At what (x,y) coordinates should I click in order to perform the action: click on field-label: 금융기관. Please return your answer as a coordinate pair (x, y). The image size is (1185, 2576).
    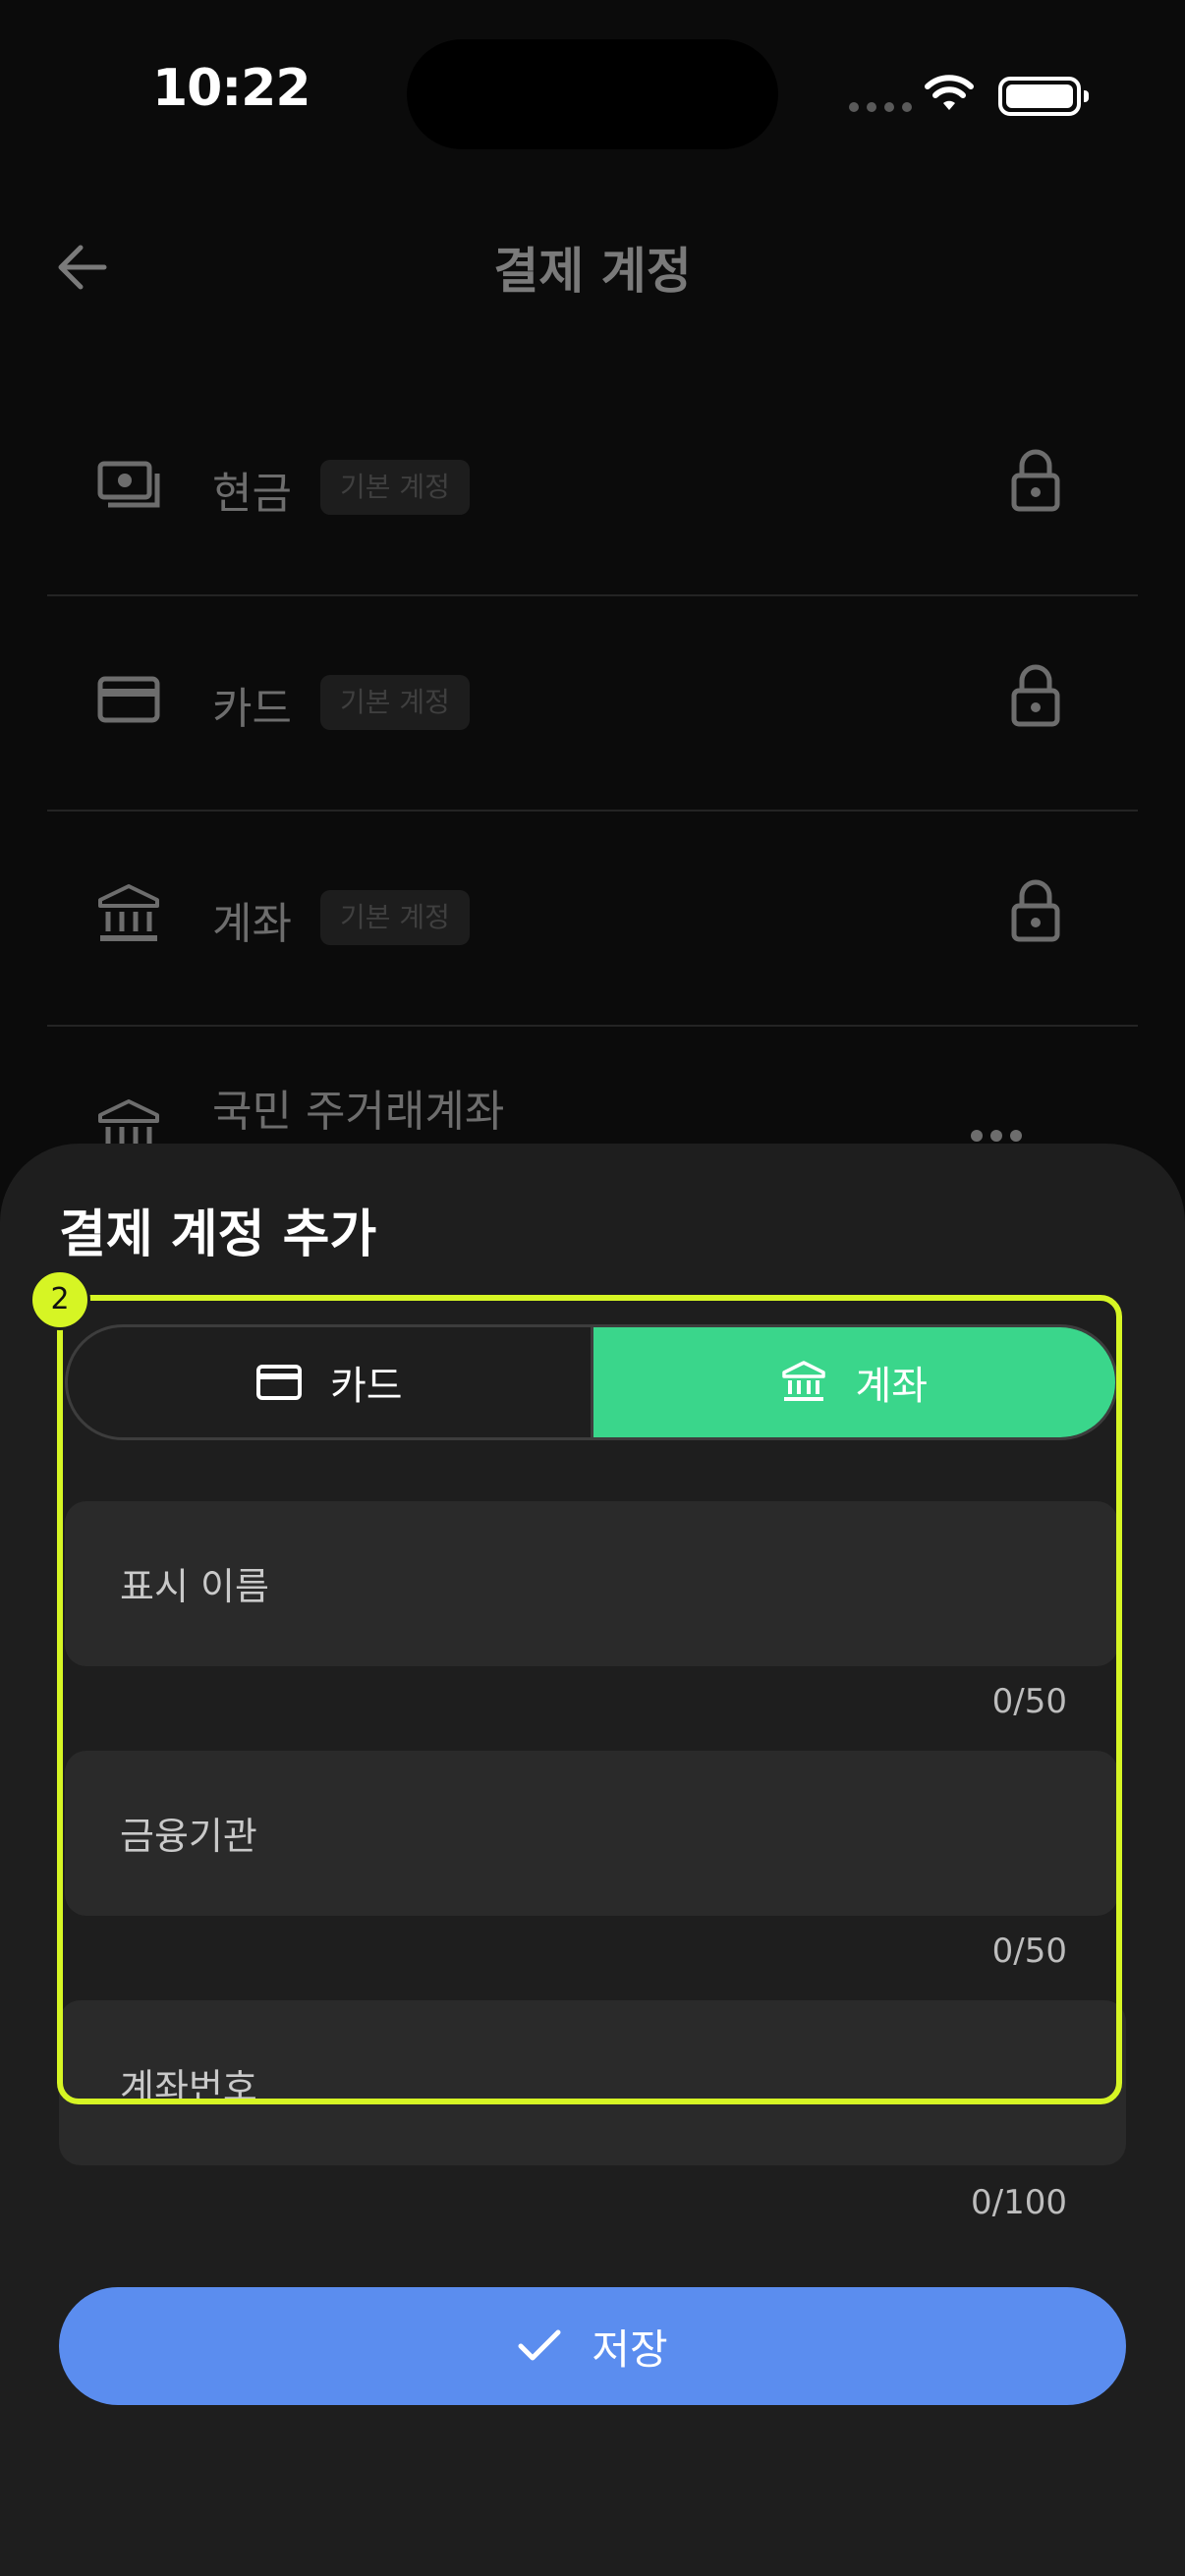
    Looking at the image, I should click on (189, 1836).